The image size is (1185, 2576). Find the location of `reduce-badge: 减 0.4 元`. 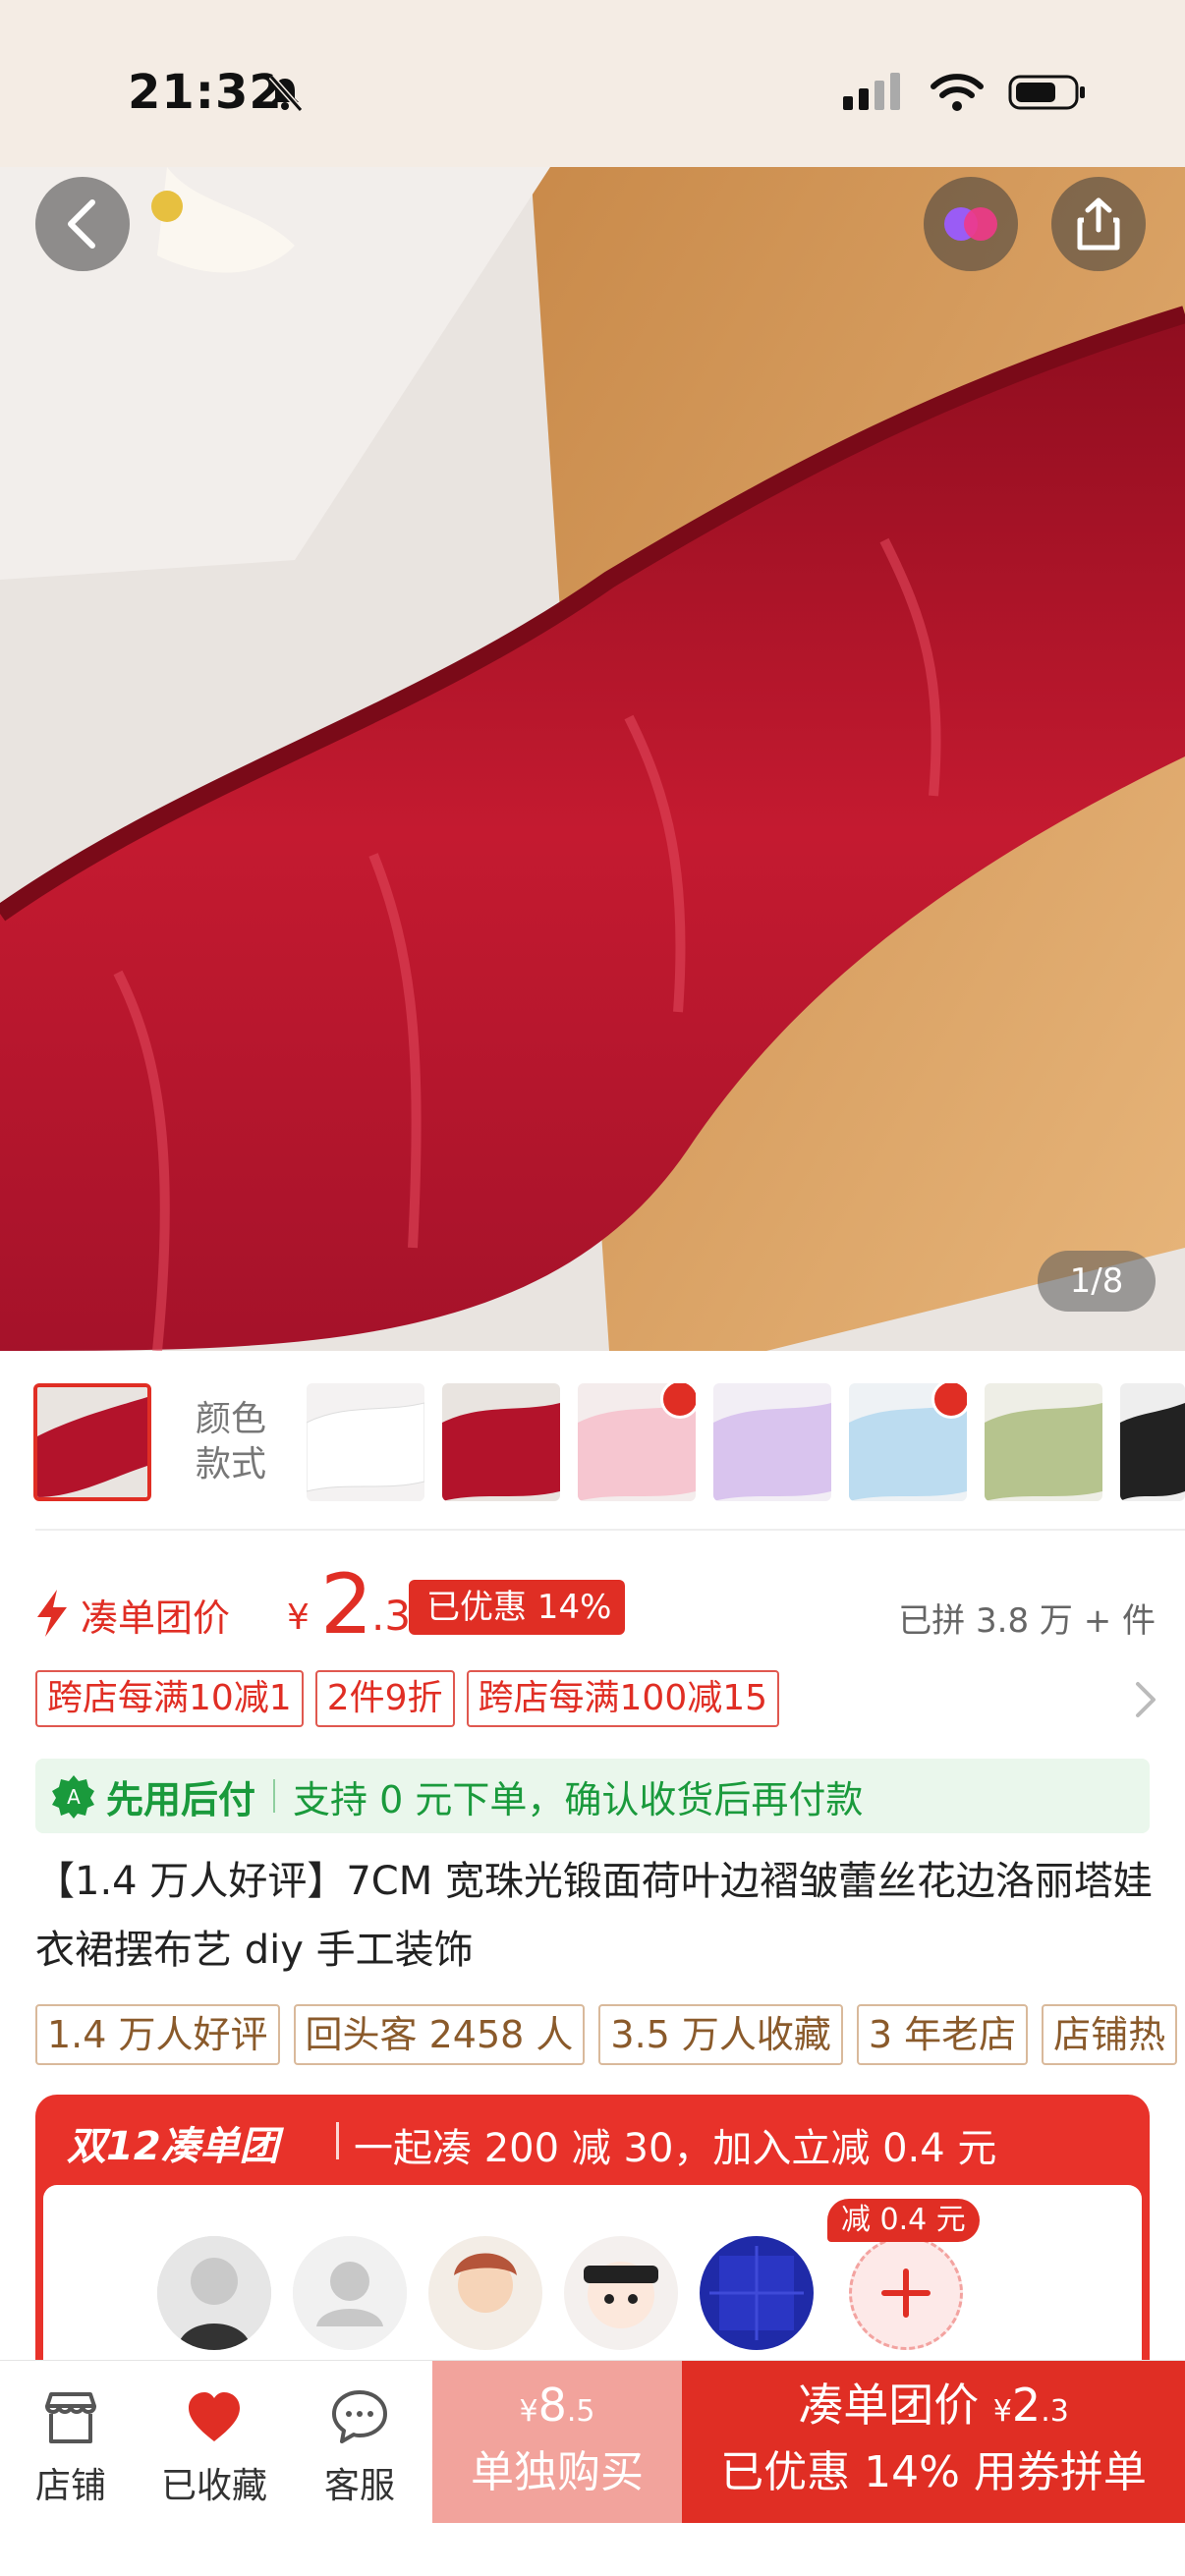

reduce-badge: 减 0.4 元 is located at coordinates (904, 2220).